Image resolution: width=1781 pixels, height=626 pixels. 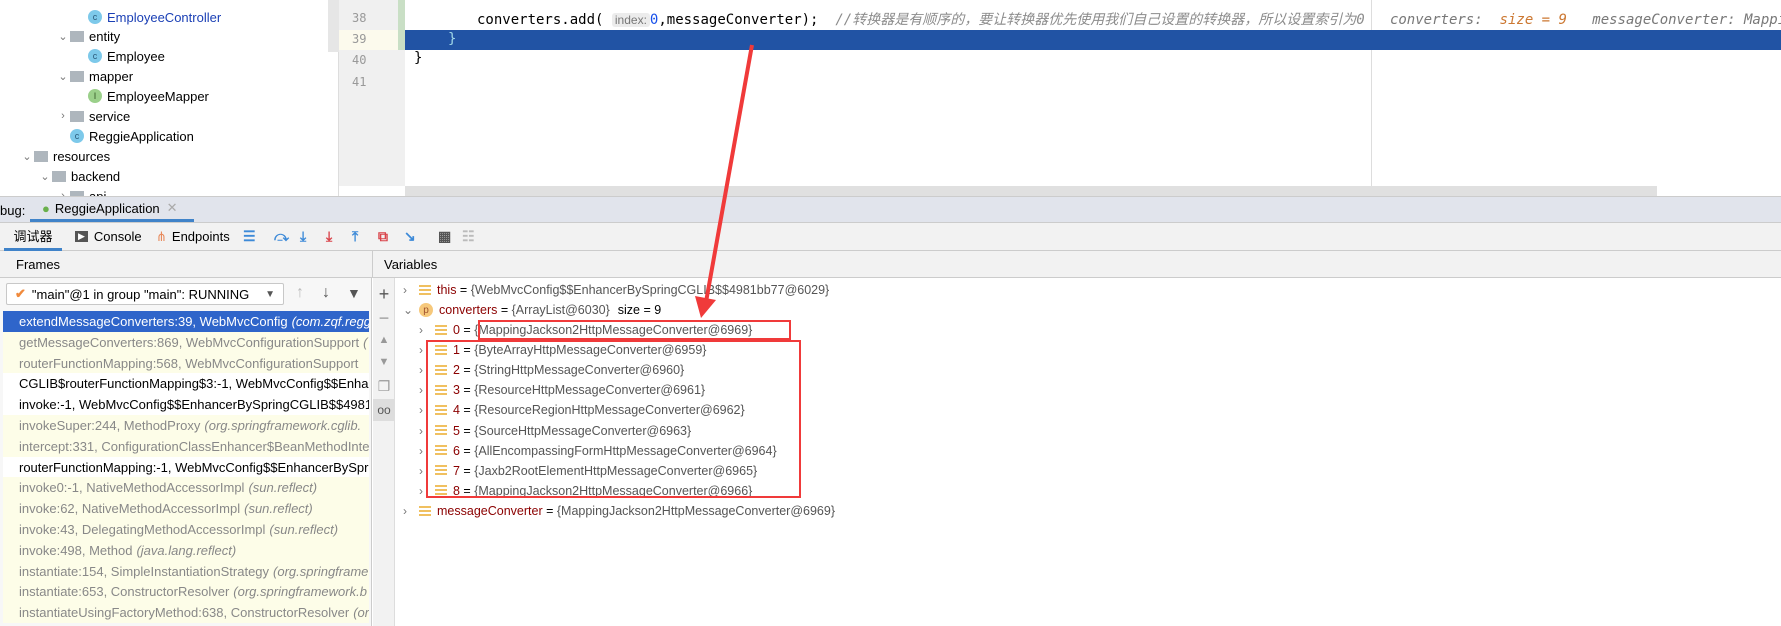 I want to click on arrow-shaft, so click(x=729, y=173).